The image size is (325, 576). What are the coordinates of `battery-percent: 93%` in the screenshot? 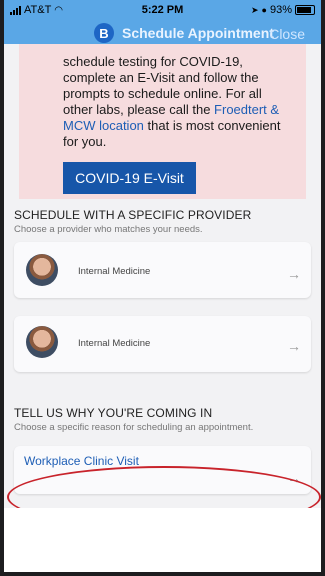 It's located at (280, 10).